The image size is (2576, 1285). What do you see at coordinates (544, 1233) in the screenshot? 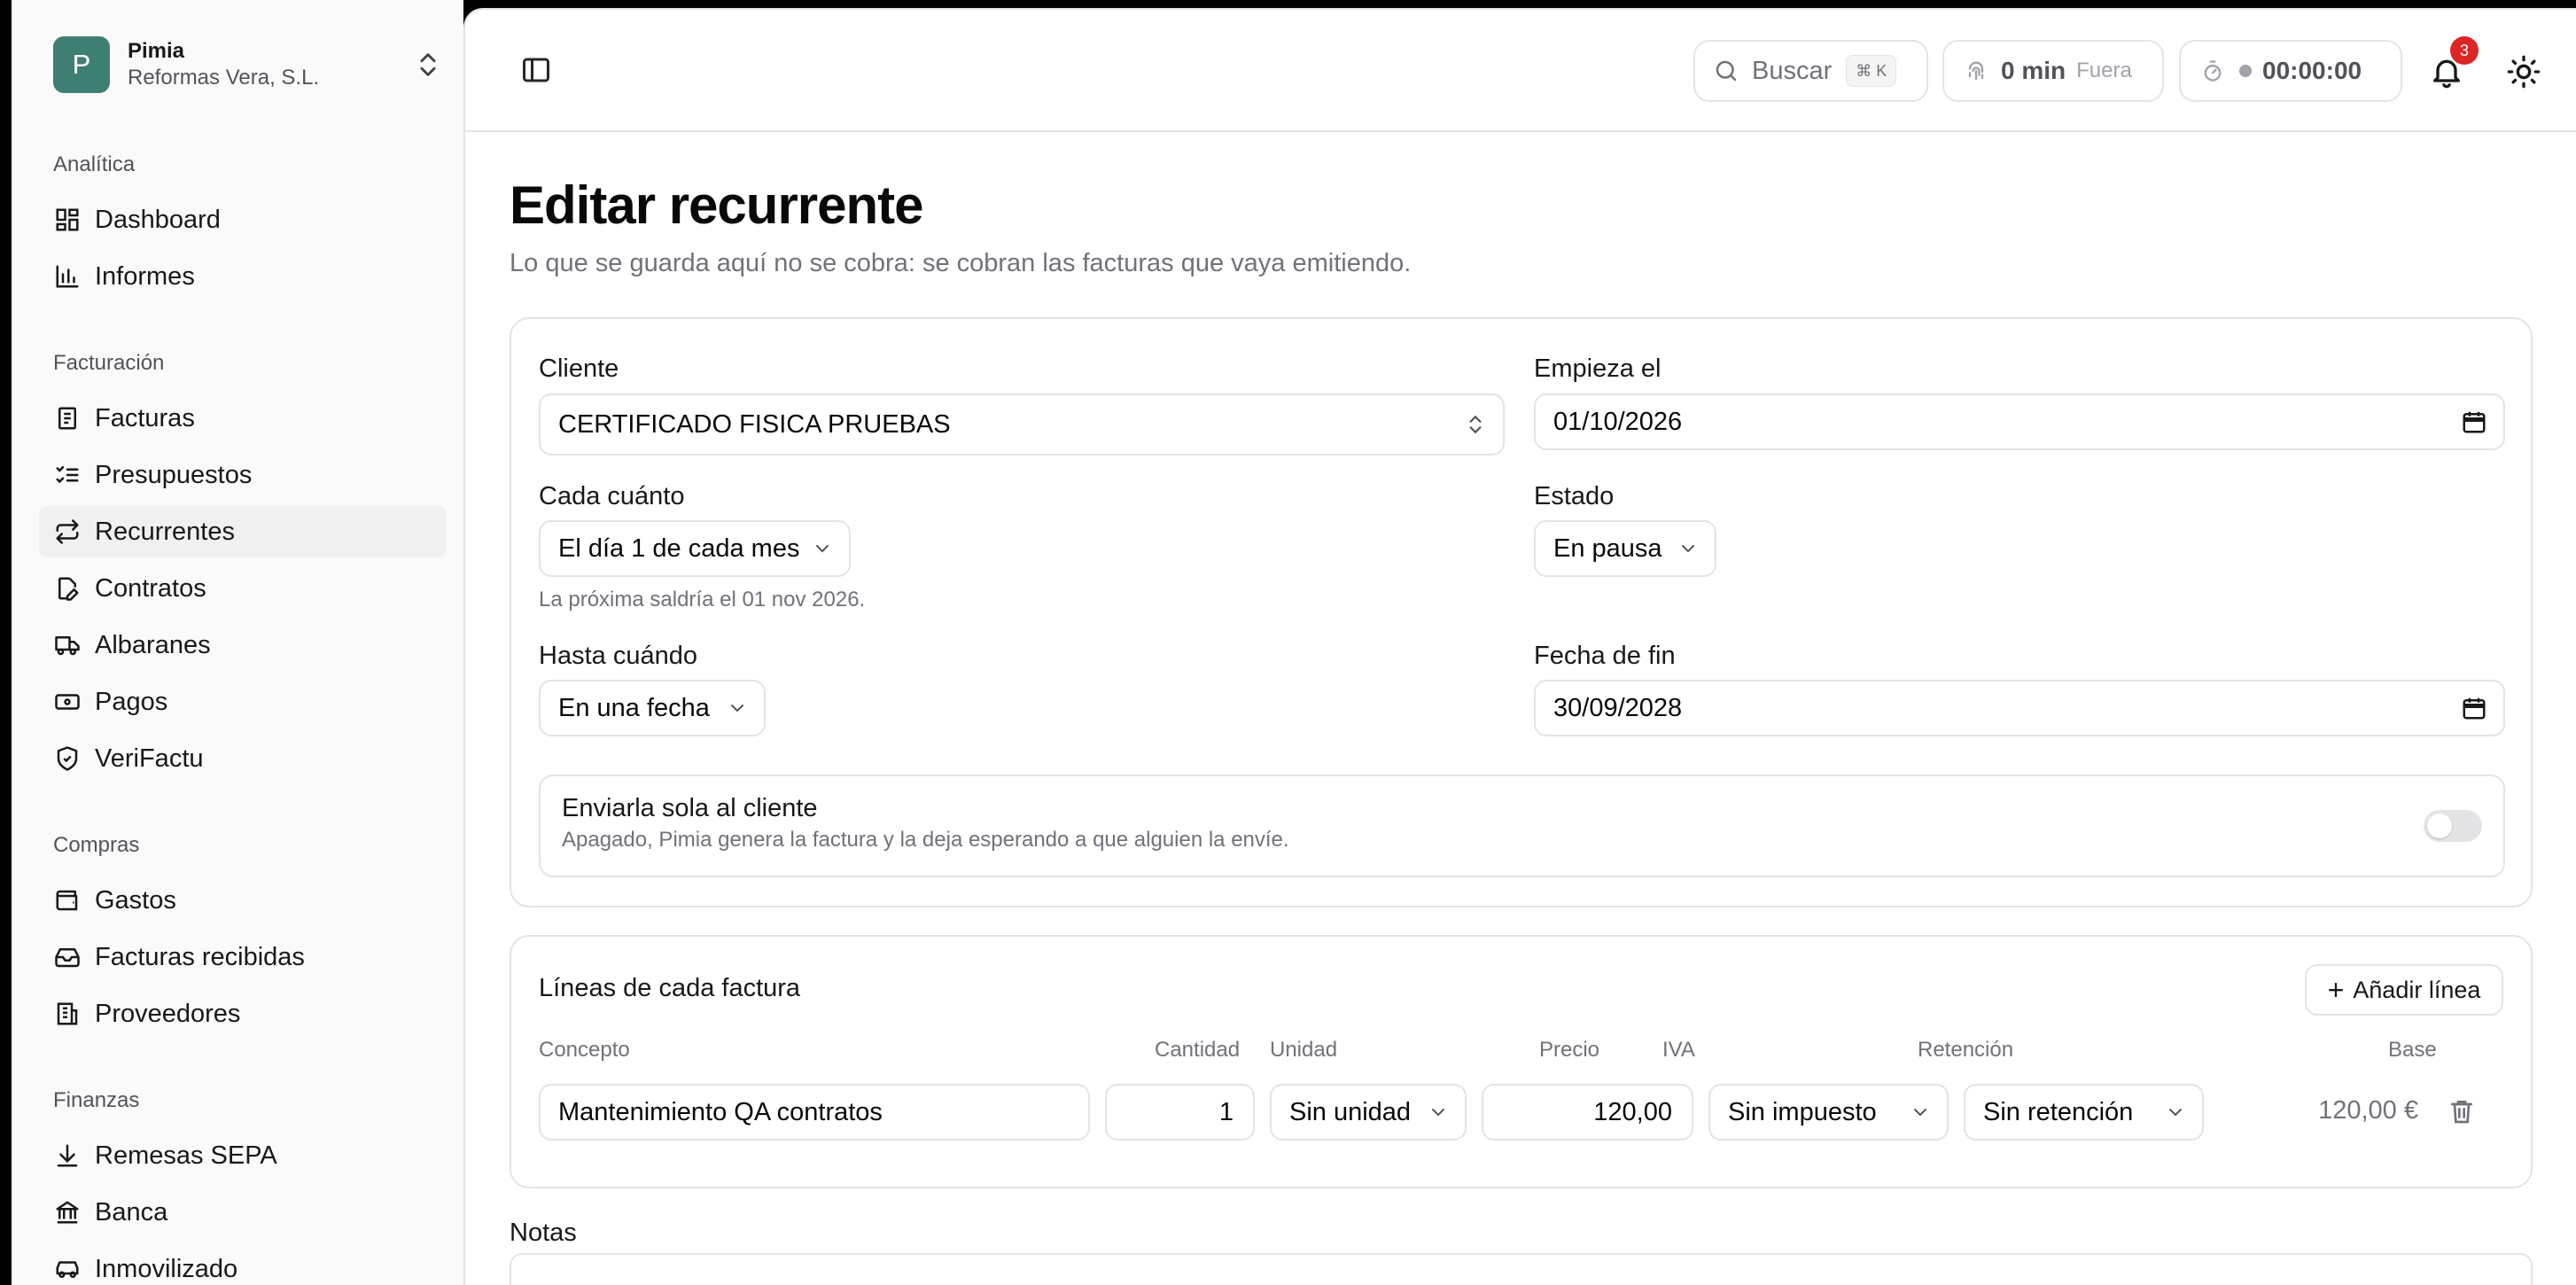
I see `notes-label: Notas` at bounding box center [544, 1233].